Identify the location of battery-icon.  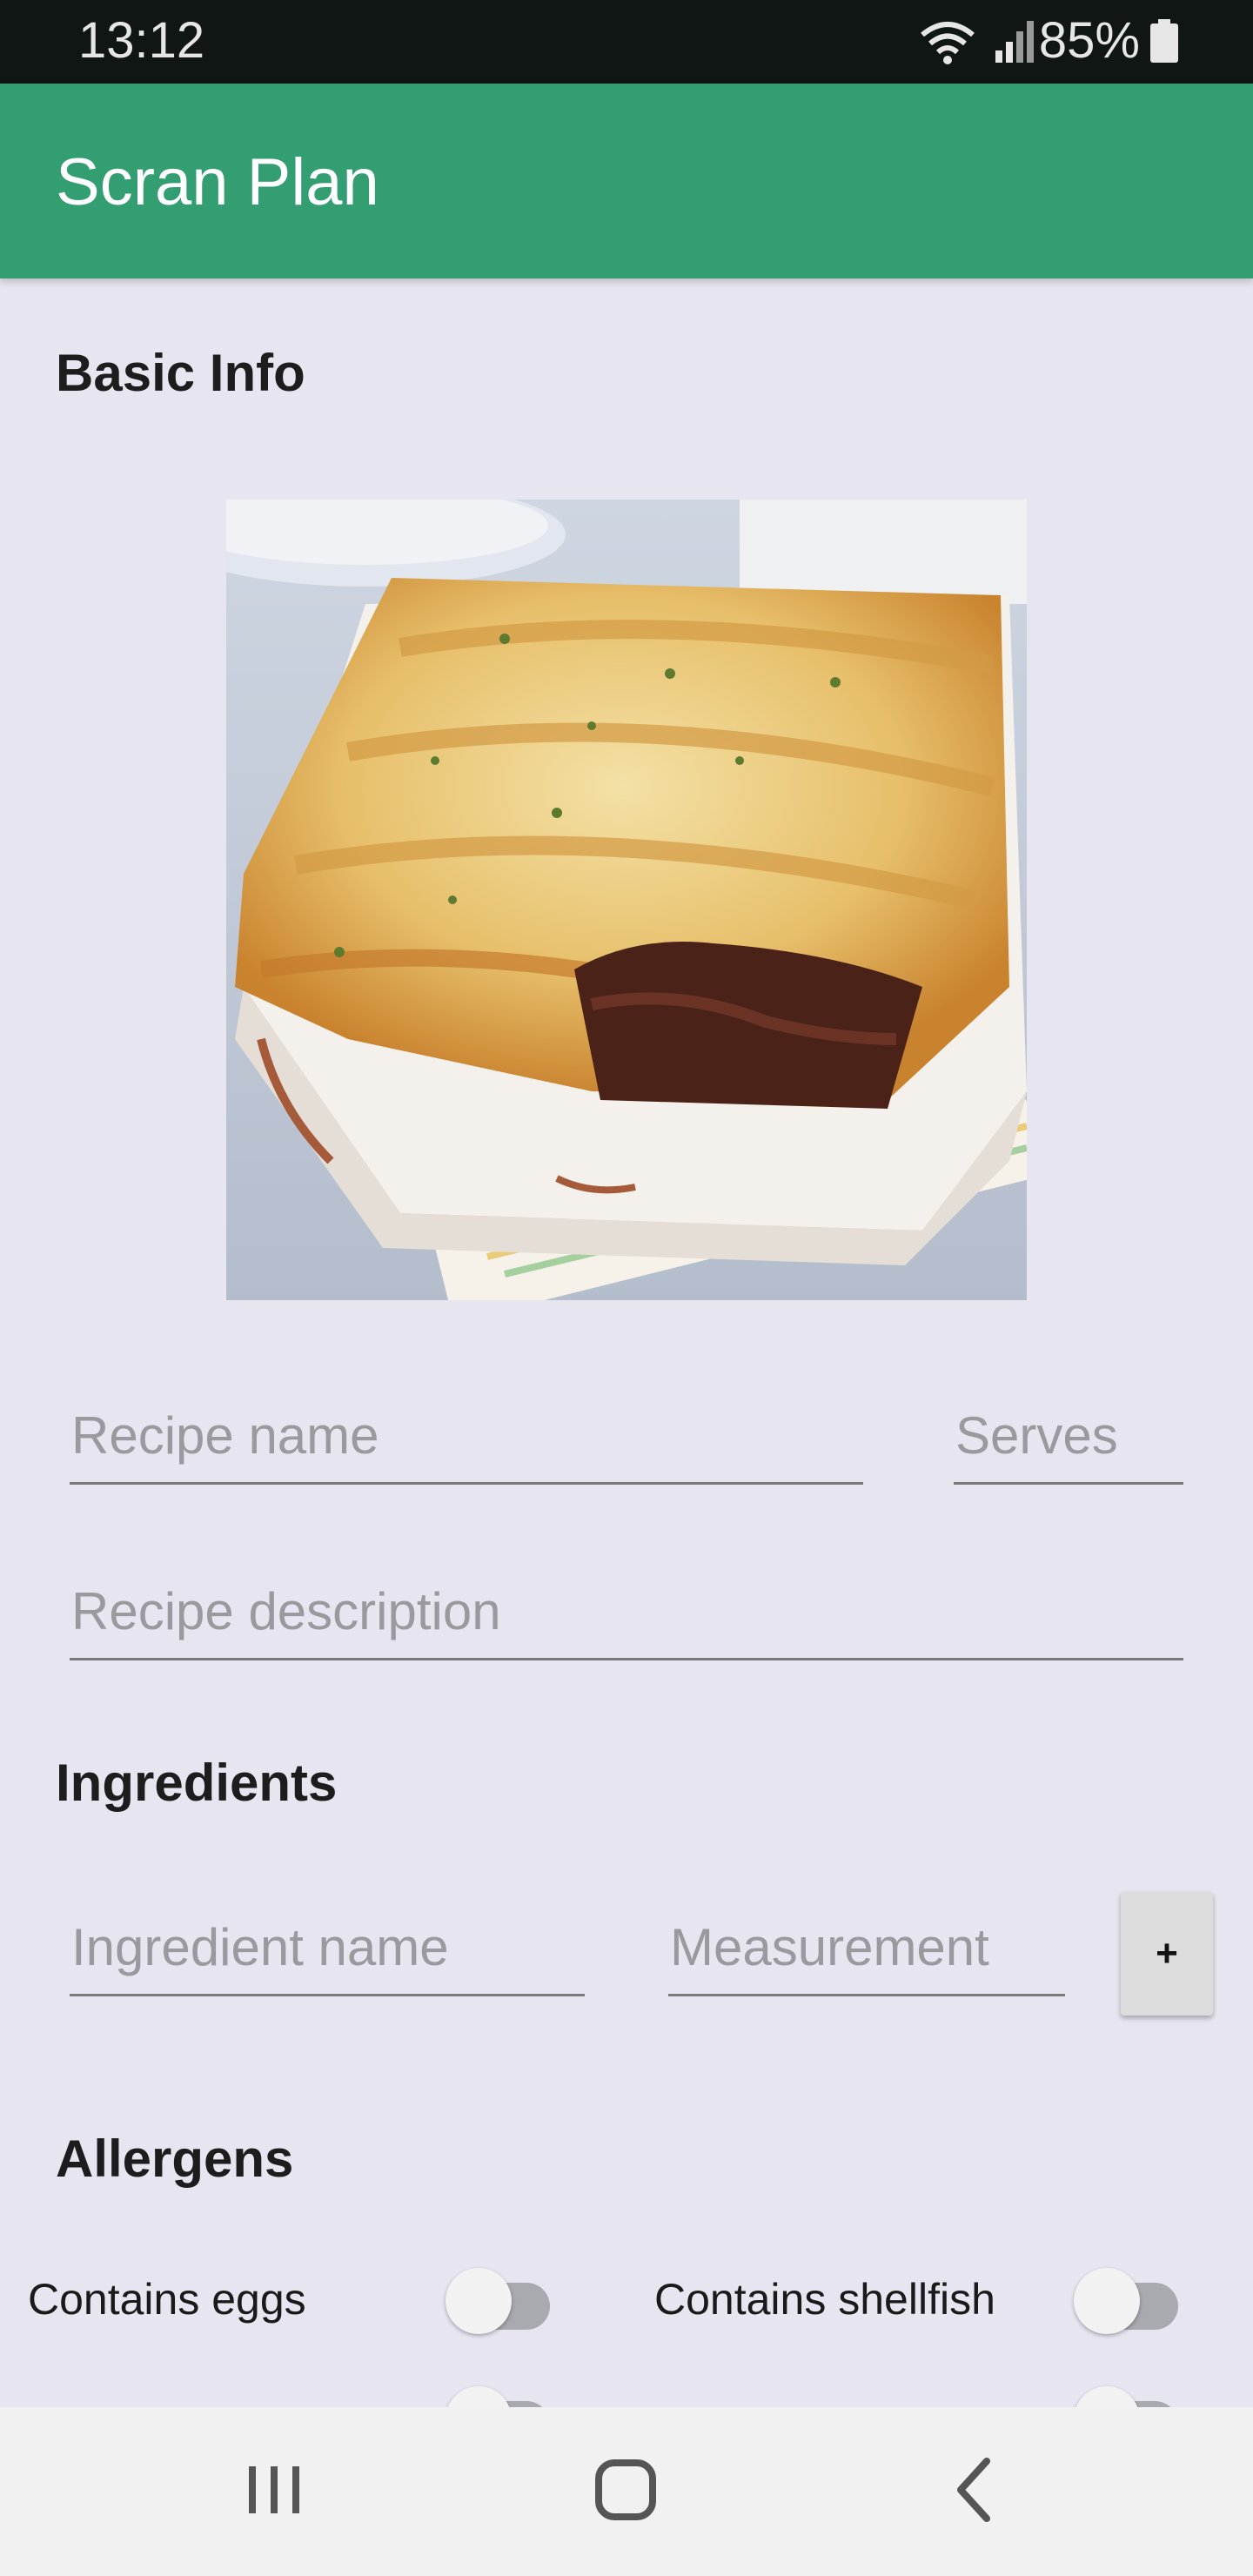
(1164, 41).